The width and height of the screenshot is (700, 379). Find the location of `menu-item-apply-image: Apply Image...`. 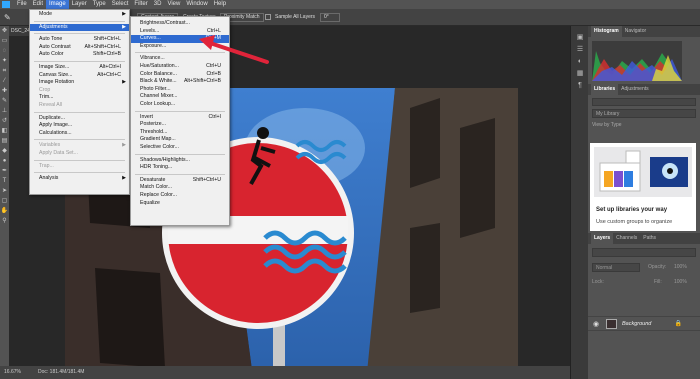

menu-item-apply-image: Apply Image... is located at coordinates (79, 126).